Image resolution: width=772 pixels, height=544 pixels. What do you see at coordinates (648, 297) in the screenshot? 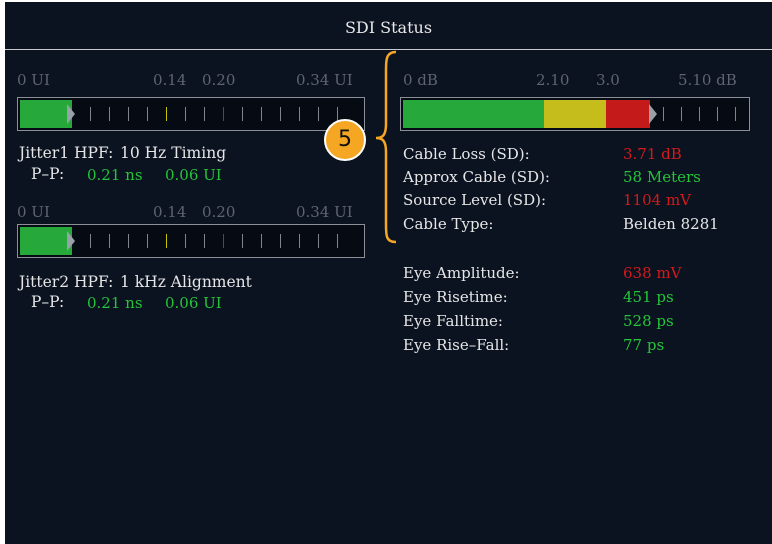
I see `eye-risetime-value: 451 ps` at bounding box center [648, 297].